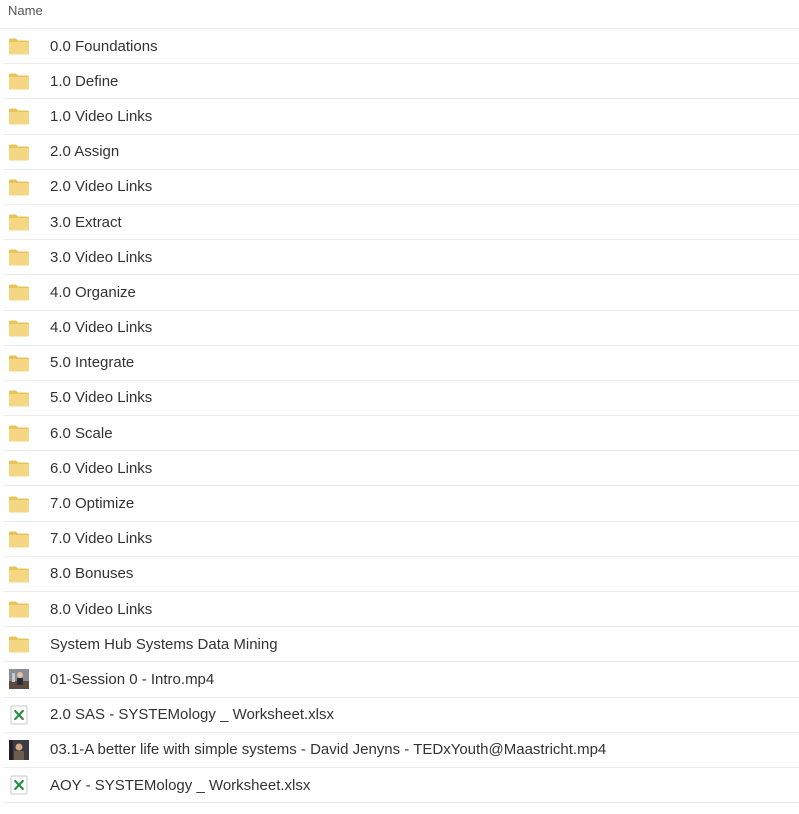 This screenshot has width=799, height=814. Describe the element at coordinates (401, 187) in the screenshot. I see `folder-row: 2.0 Video Links` at that location.